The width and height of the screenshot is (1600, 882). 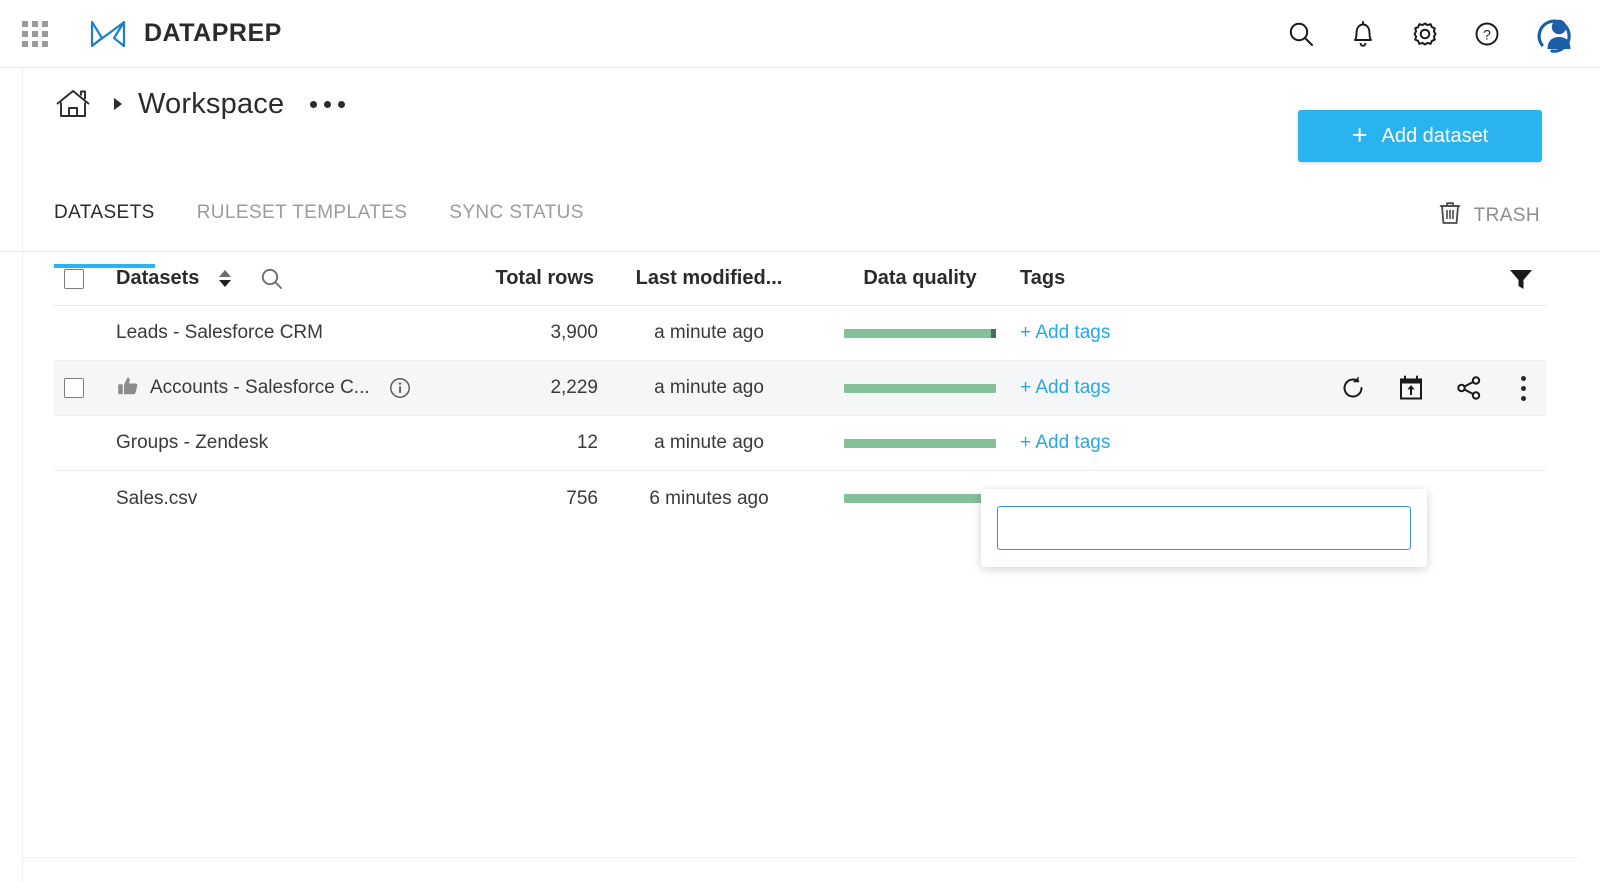 I want to click on total-rows-cell: 3,900, so click(x=522, y=333).